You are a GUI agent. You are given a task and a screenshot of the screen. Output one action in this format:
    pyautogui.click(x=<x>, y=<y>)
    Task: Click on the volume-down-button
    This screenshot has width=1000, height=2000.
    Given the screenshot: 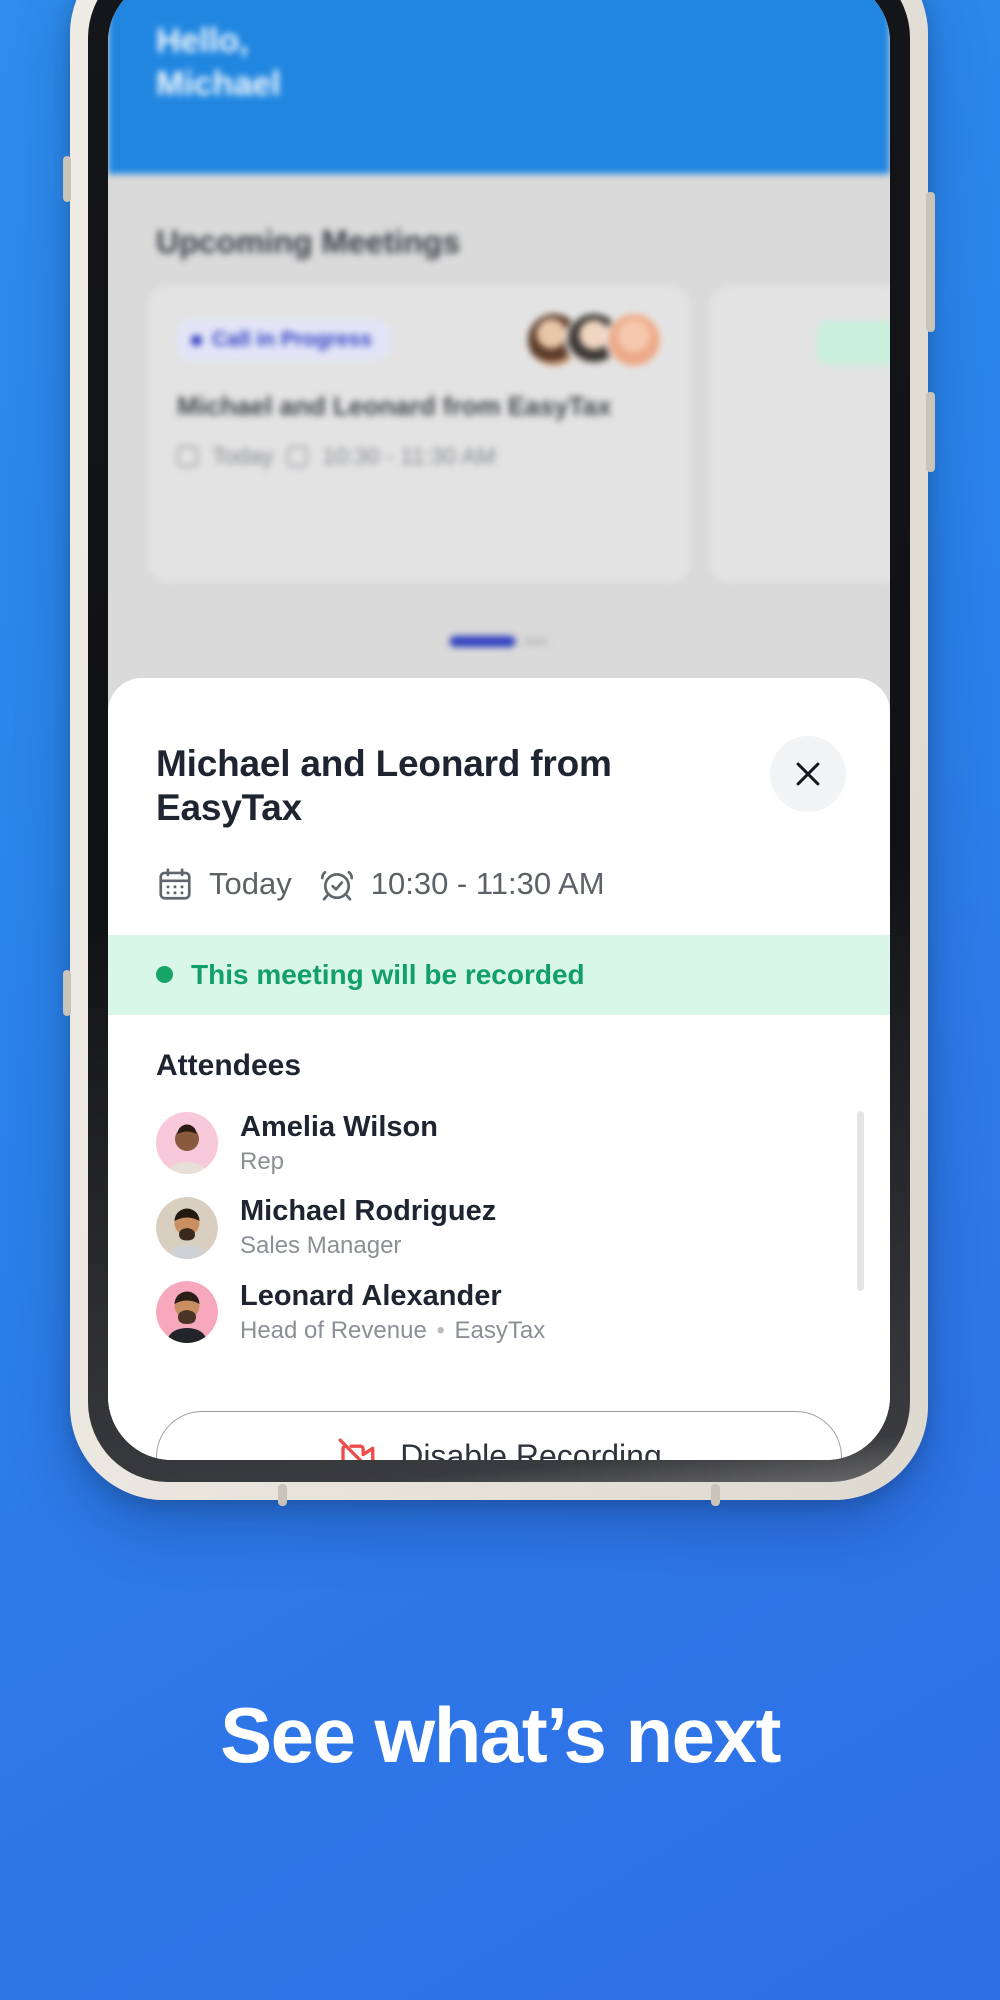 What is the action you would take?
    pyautogui.click(x=67, y=993)
    